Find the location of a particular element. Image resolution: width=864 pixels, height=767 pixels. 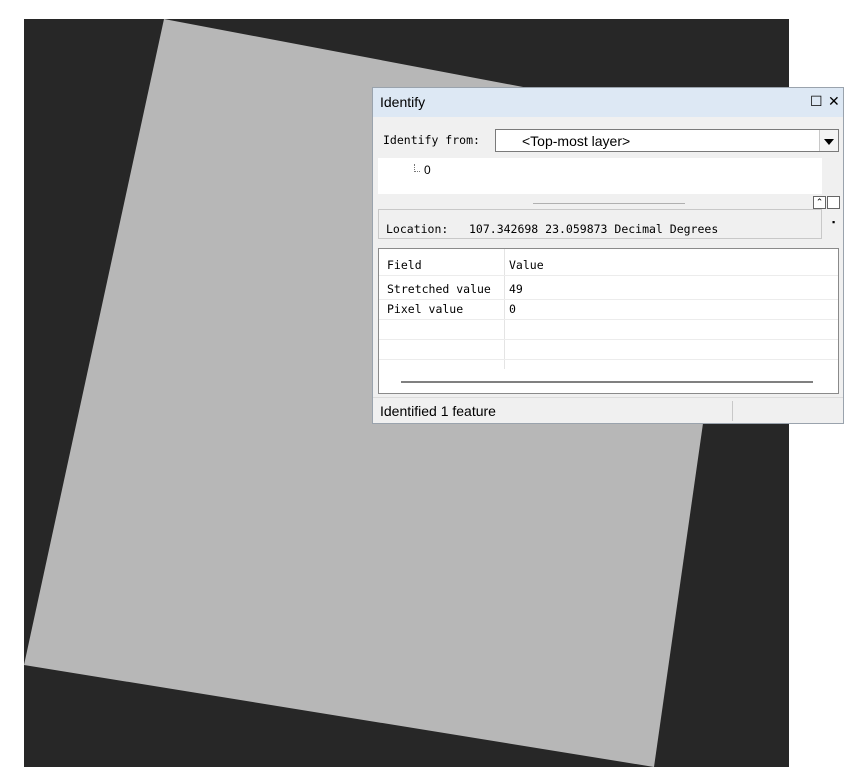

maximize-icon: ☐ is located at coordinates (816, 101).